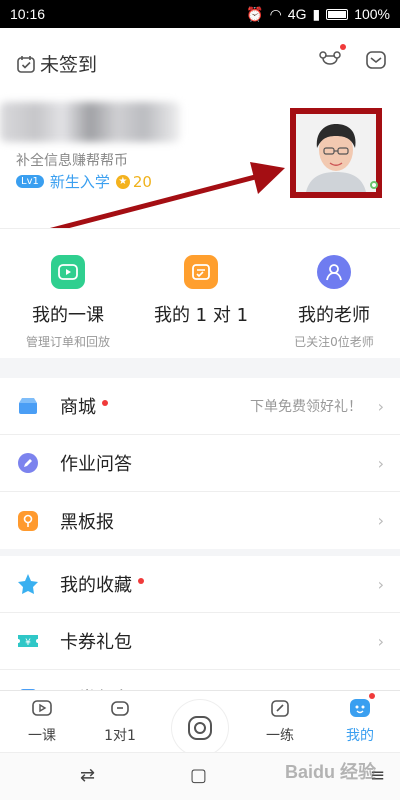  I want to click on menu-label: 商城, so click(78, 407).